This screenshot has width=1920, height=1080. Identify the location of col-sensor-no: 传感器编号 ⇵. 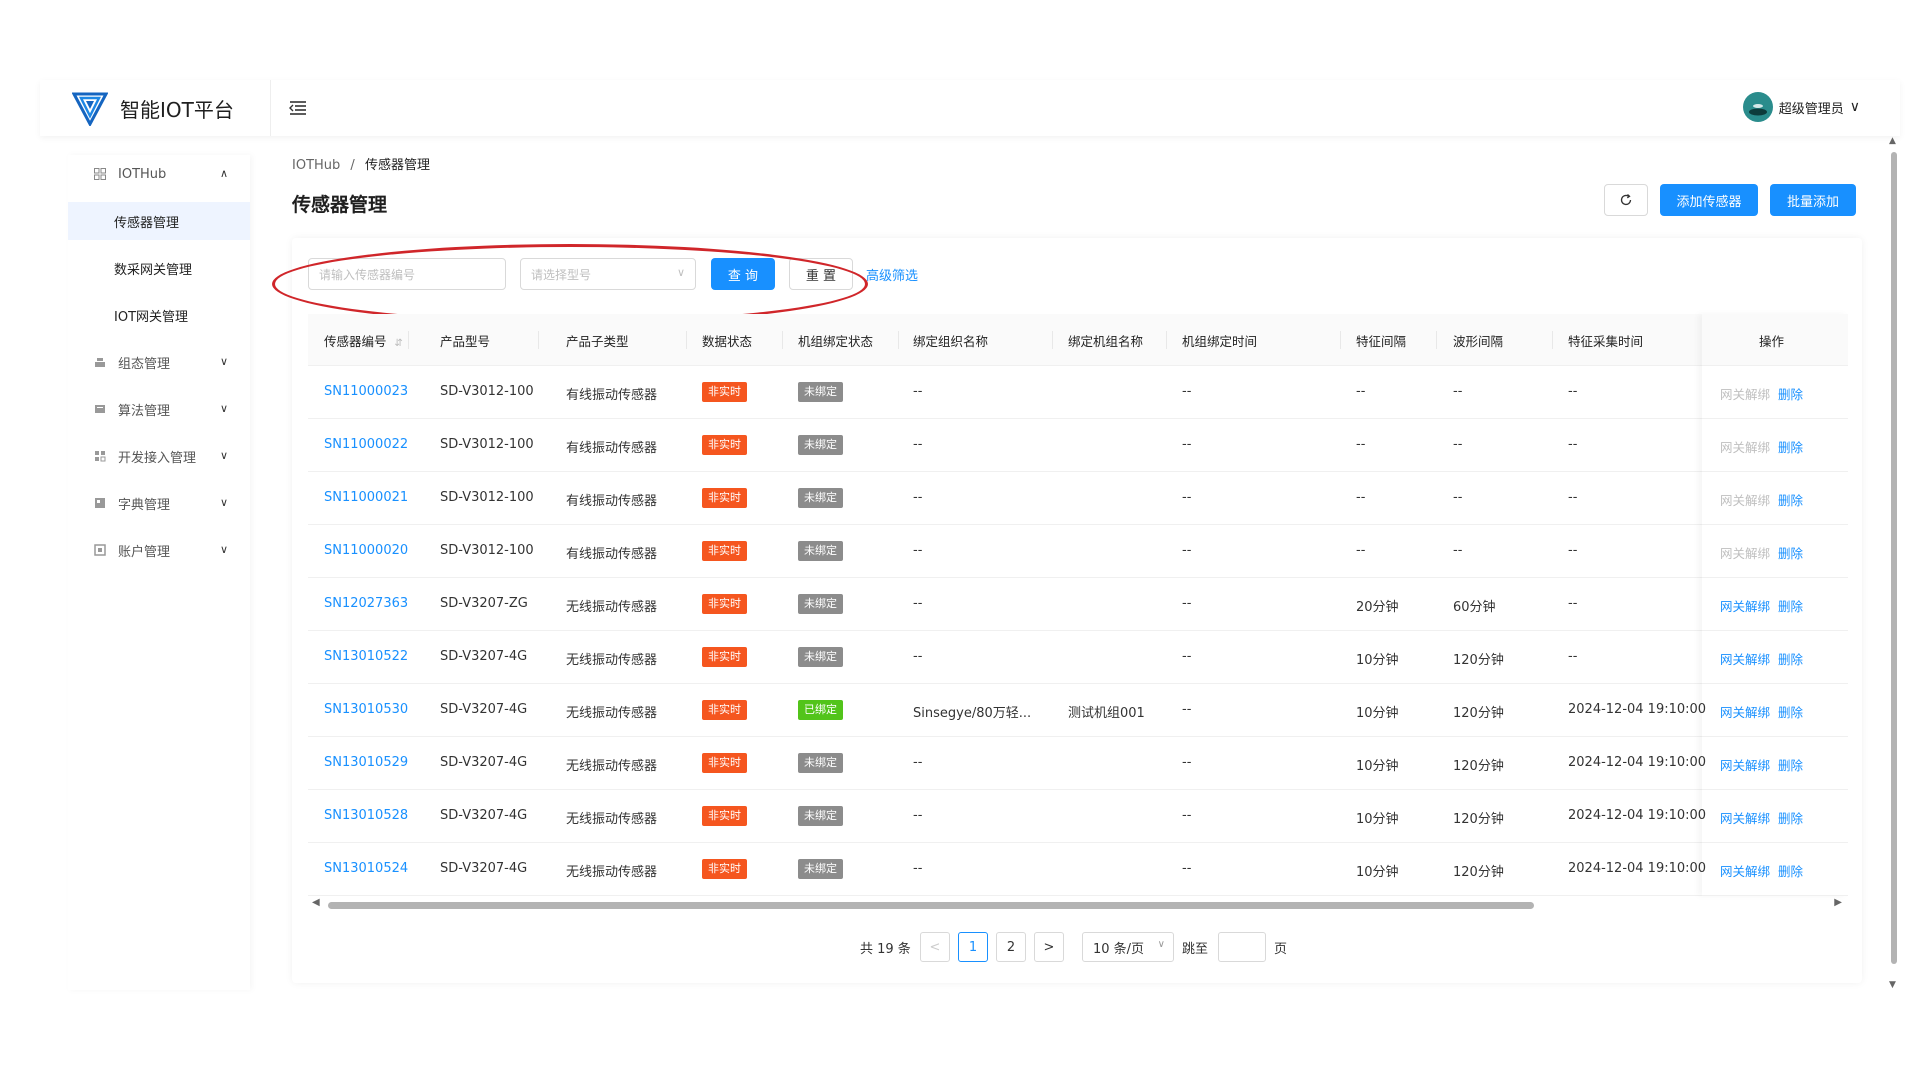
(363, 340).